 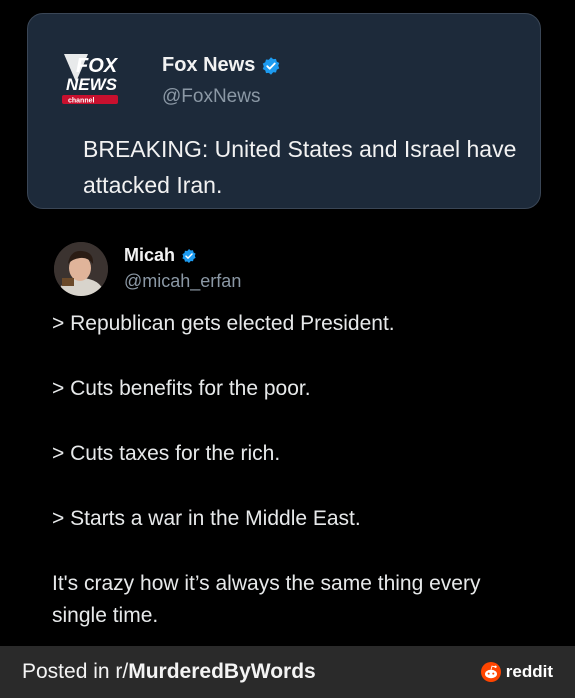 I want to click on reddit-logo-icon, so click(x=490, y=672).